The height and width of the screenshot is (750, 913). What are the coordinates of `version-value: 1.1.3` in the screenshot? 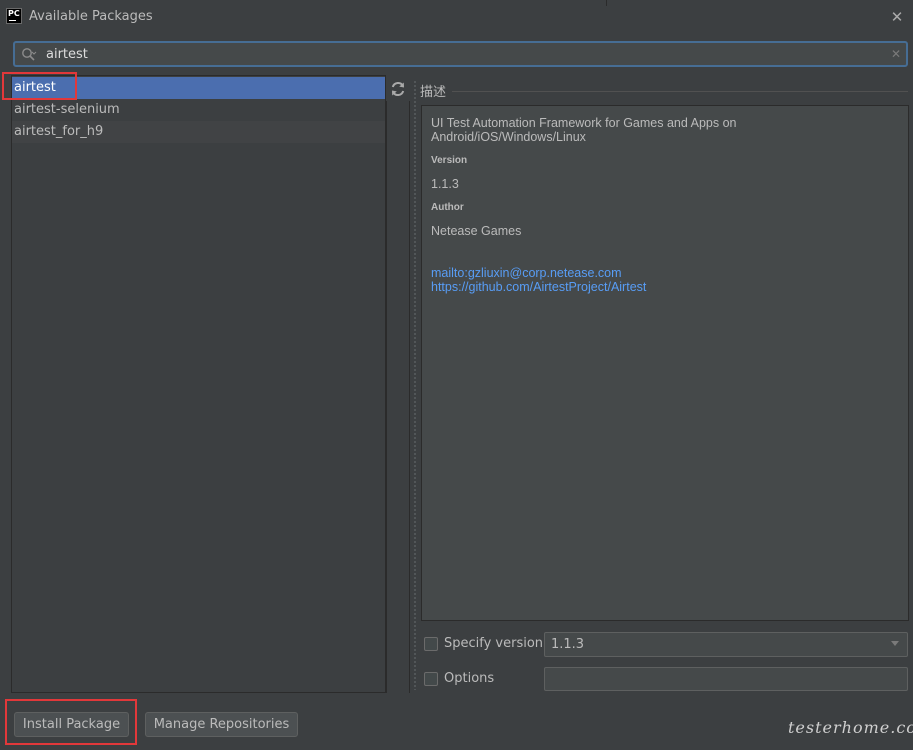 It's located at (445, 184).